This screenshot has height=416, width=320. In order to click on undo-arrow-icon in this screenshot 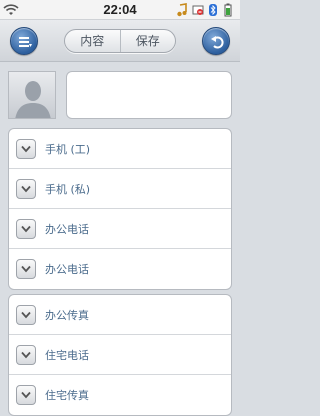, I will do `click(217, 42)`.